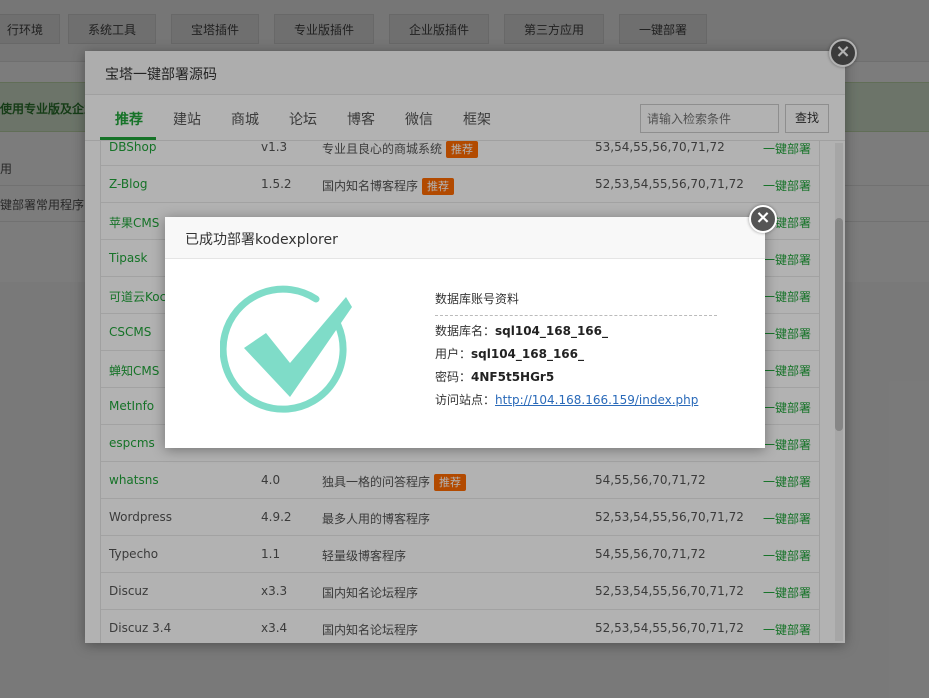 This screenshot has width=929, height=698. Describe the element at coordinates (552, 331) in the screenshot. I see `db-name-value: sql104_168_166_` at that location.